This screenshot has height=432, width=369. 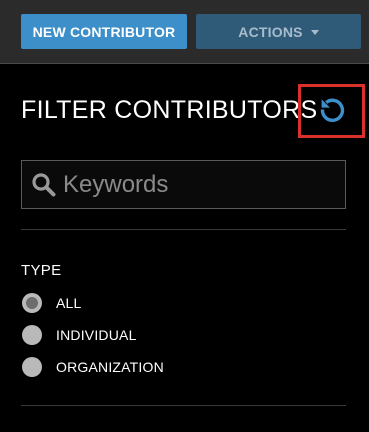 I want to click on type-option-organization: ORGANIZATION, so click(x=93, y=367).